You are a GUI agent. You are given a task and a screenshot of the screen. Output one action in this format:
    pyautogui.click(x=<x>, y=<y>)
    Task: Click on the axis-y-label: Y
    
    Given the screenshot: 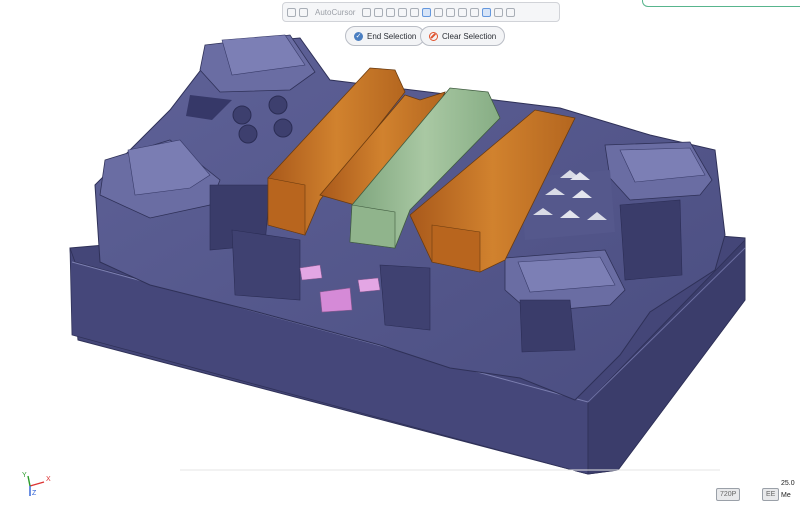 What is the action you would take?
    pyautogui.click(x=24, y=475)
    